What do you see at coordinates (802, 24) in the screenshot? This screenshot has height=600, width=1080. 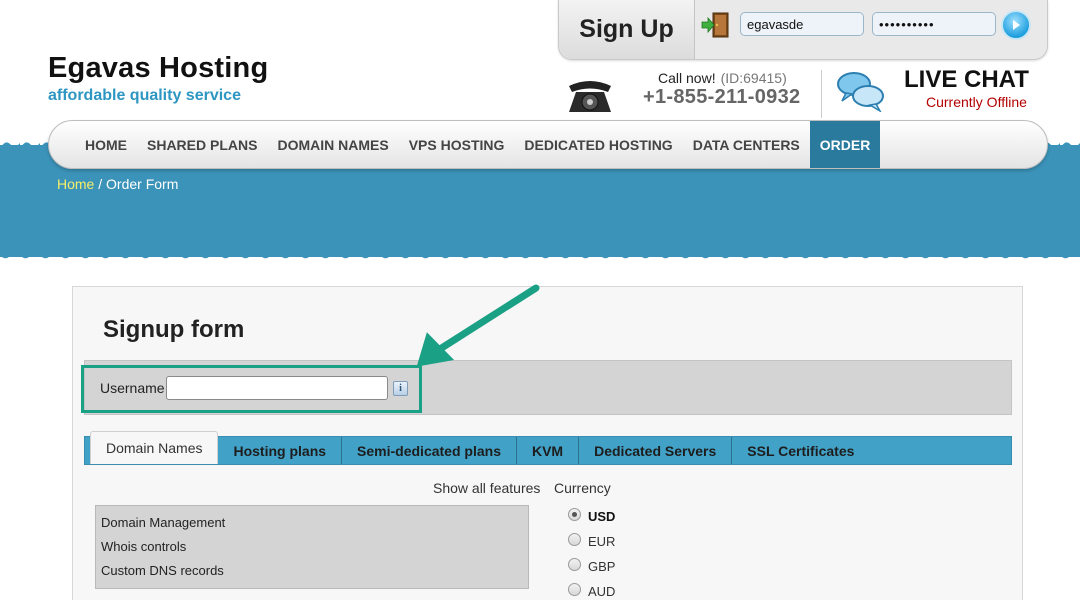 I see `login-username-input: egavasde` at bounding box center [802, 24].